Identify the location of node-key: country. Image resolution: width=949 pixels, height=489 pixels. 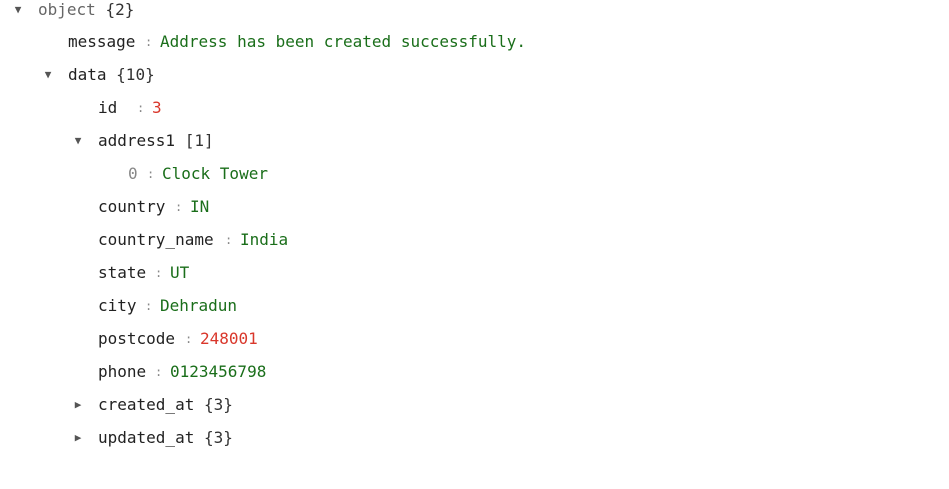
(132, 206).